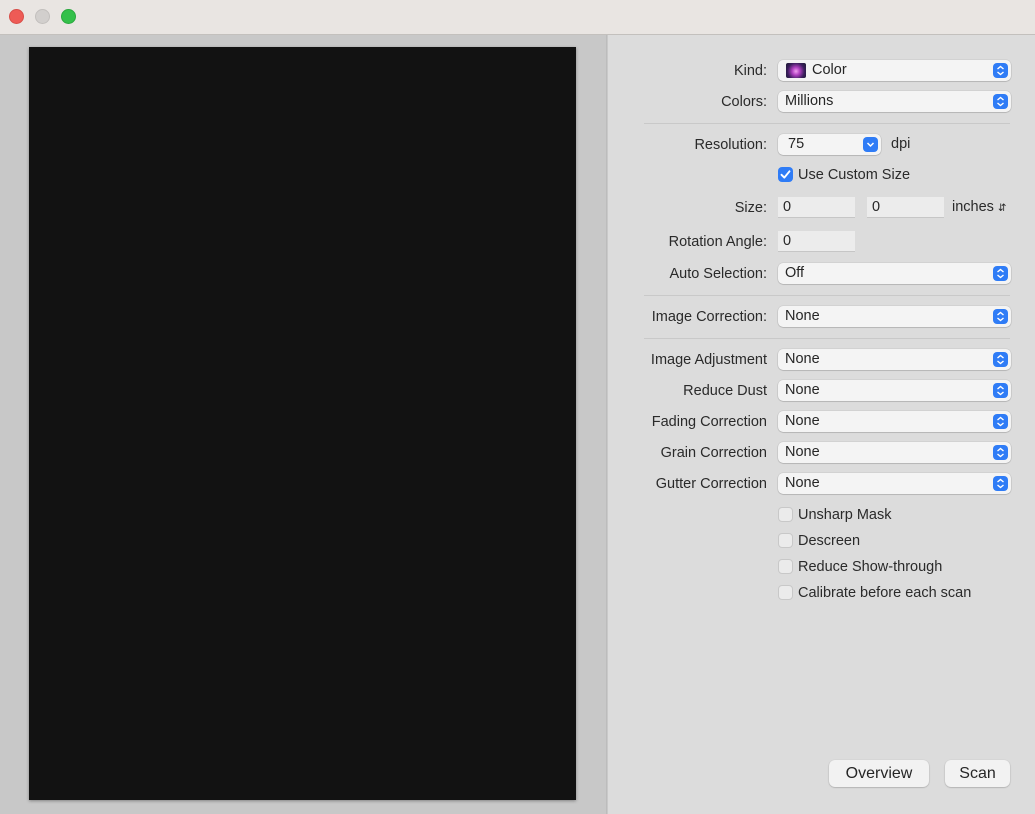 The image size is (1035, 814). Describe the element at coordinates (829, 70) in the screenshot. I see `kind-value: Color` at that location.